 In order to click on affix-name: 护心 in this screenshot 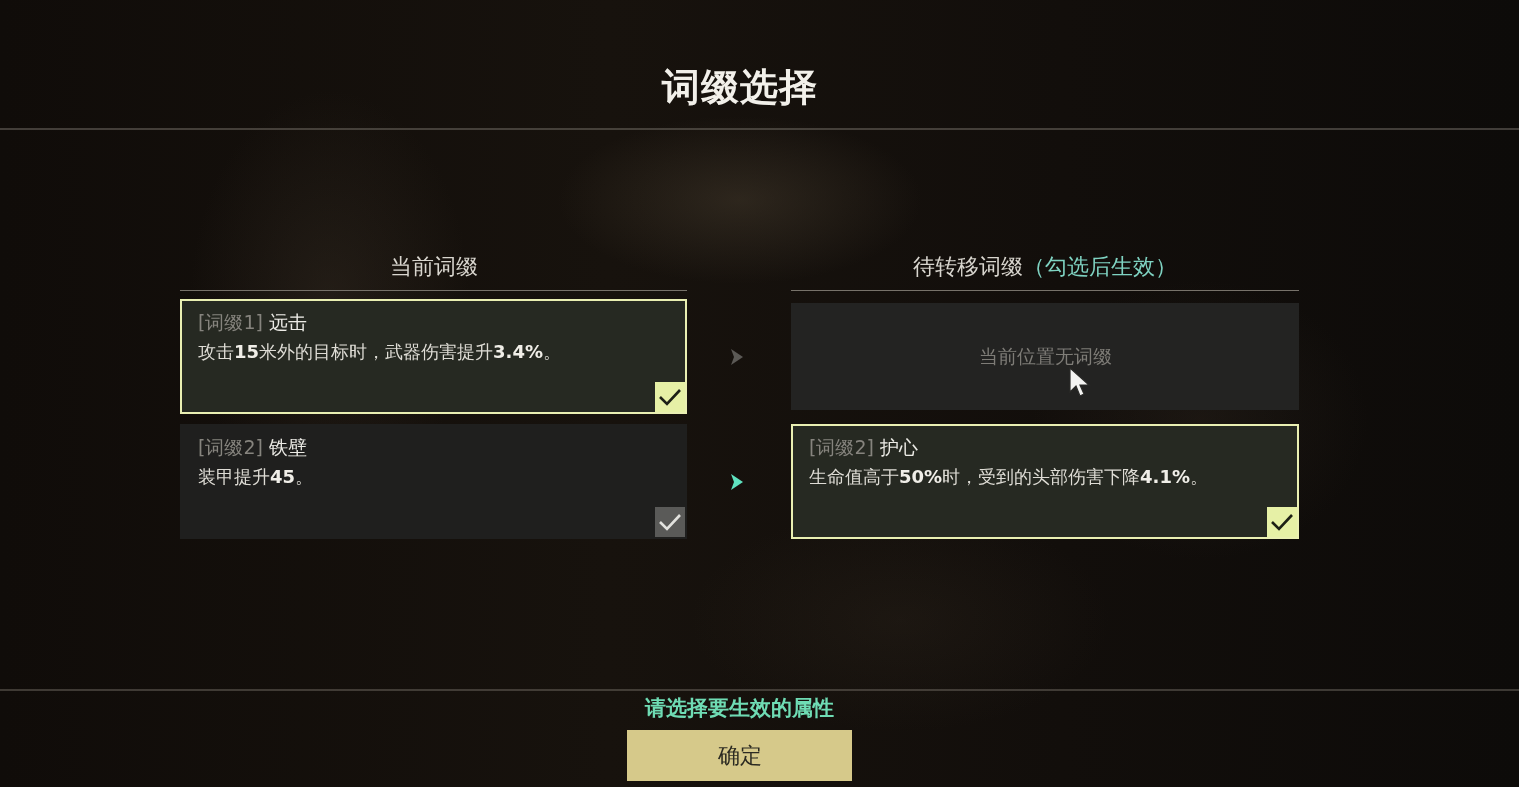, I will do `click(898, 447)`.